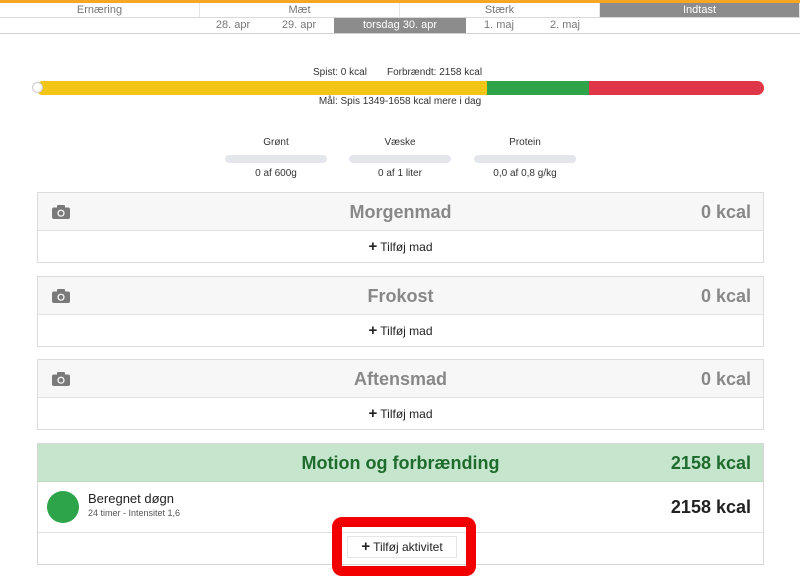 The width and height of the screenshot is (800, 584). What do you see at coordinates (700, 10) in the screenshot?
I see `tab-indtast: Indtast` at bounding box center [700, 10].